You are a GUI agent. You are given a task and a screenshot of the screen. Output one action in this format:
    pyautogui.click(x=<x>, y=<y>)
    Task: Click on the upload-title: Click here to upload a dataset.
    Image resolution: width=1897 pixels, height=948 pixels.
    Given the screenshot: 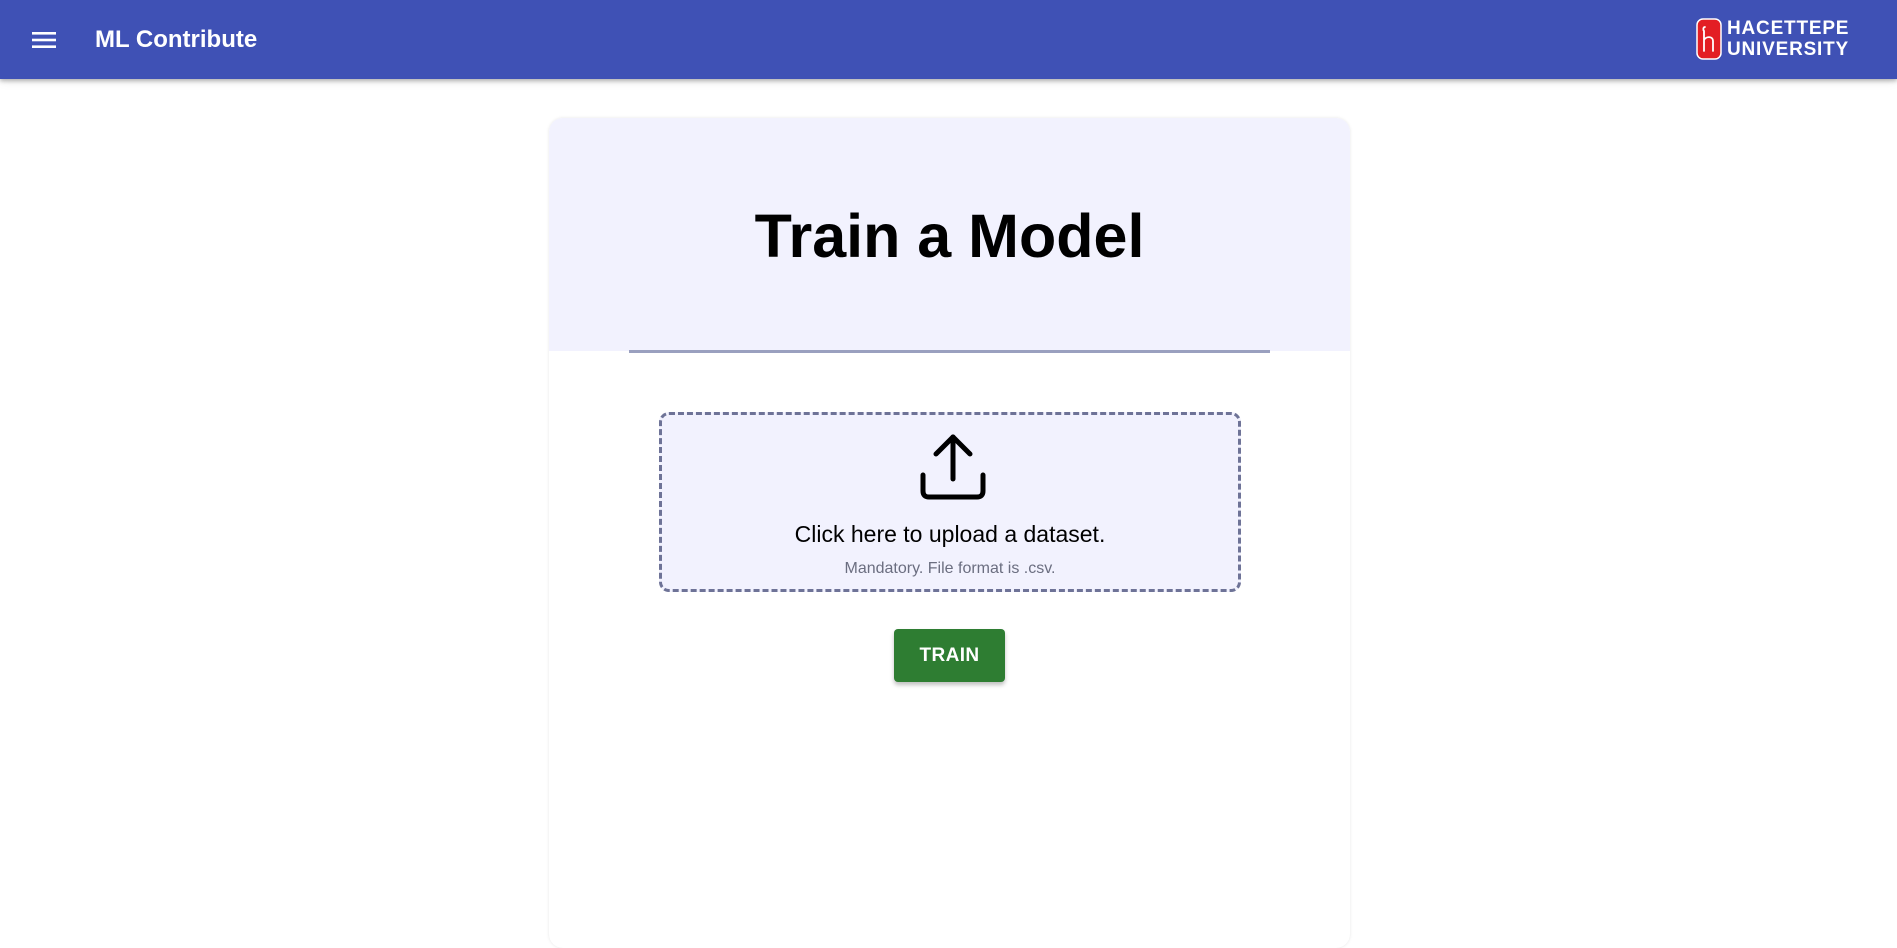 What is the action you would take?
    pyautogui.click(x=950, y=534)
    